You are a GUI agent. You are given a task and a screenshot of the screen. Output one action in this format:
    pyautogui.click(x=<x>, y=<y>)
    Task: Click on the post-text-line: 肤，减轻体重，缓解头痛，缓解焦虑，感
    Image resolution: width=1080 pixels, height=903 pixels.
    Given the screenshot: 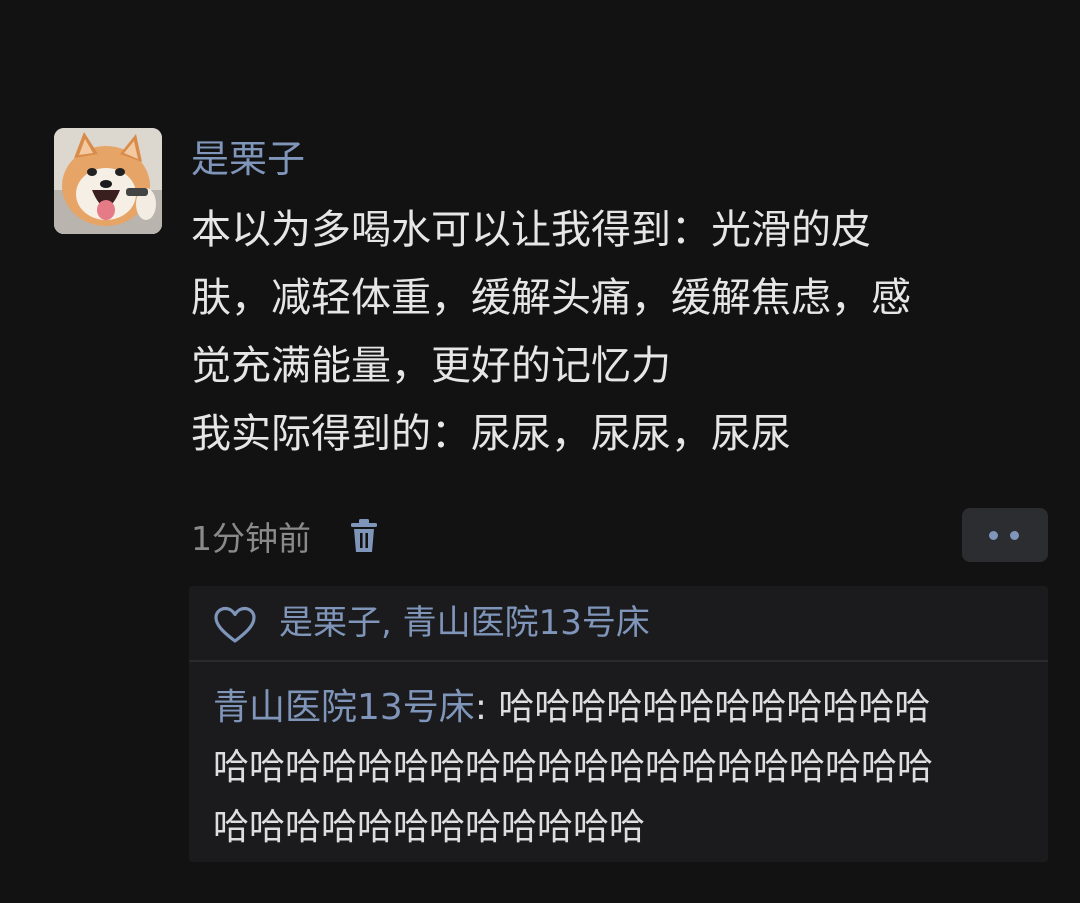 What is the action you would take?
    pyautogui.click(x=551, y=298)
    